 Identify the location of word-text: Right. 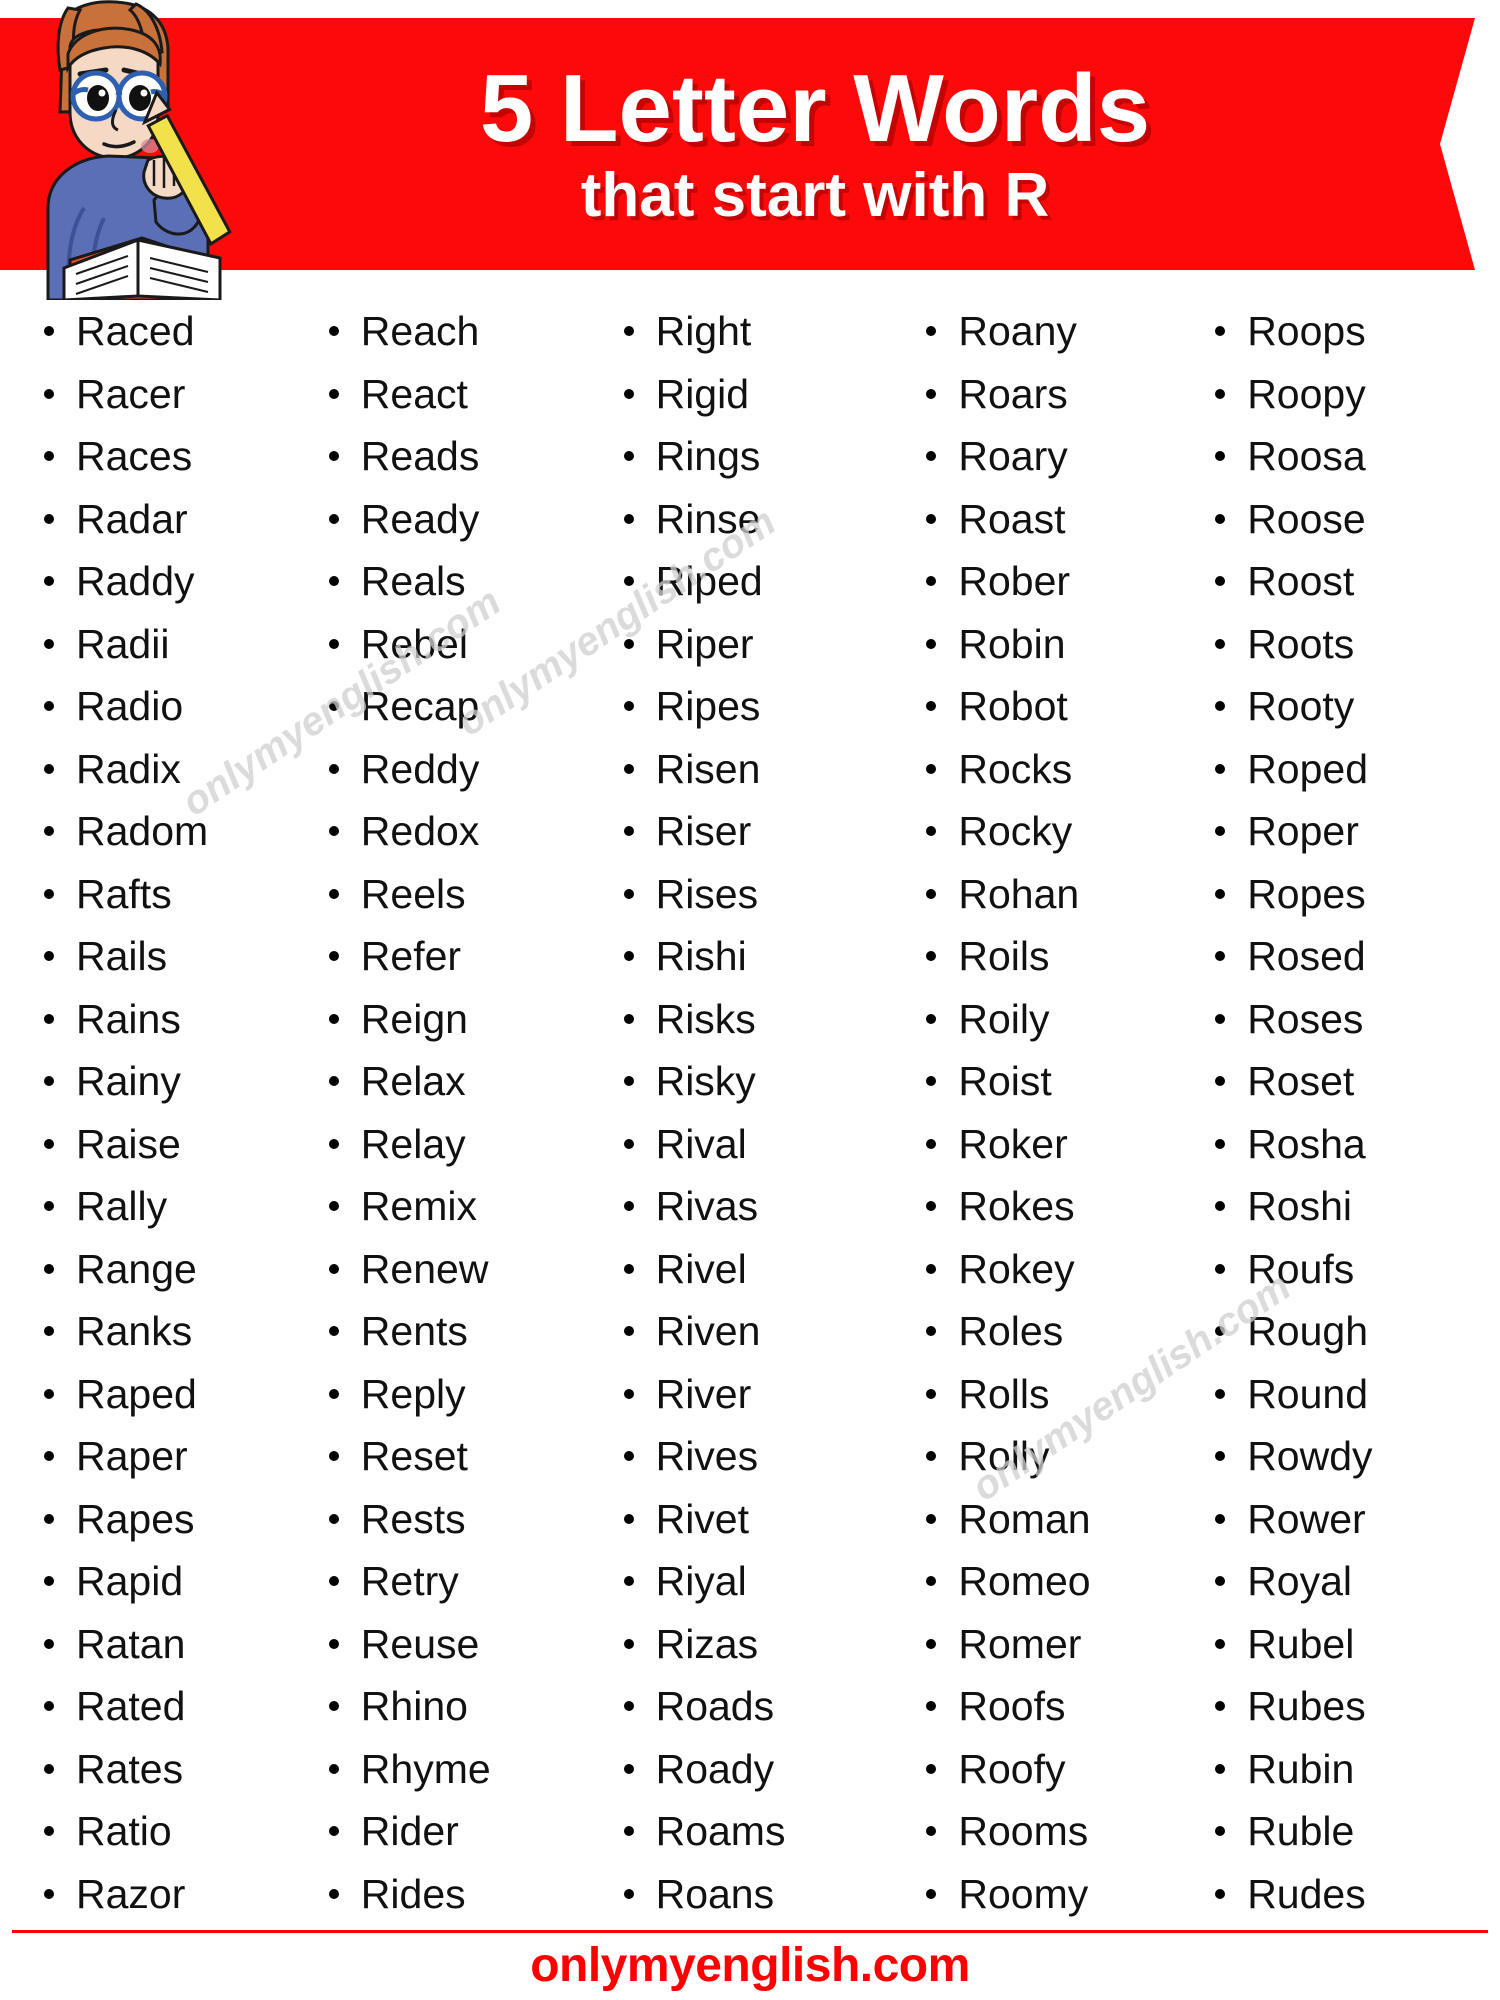
(703, 331).